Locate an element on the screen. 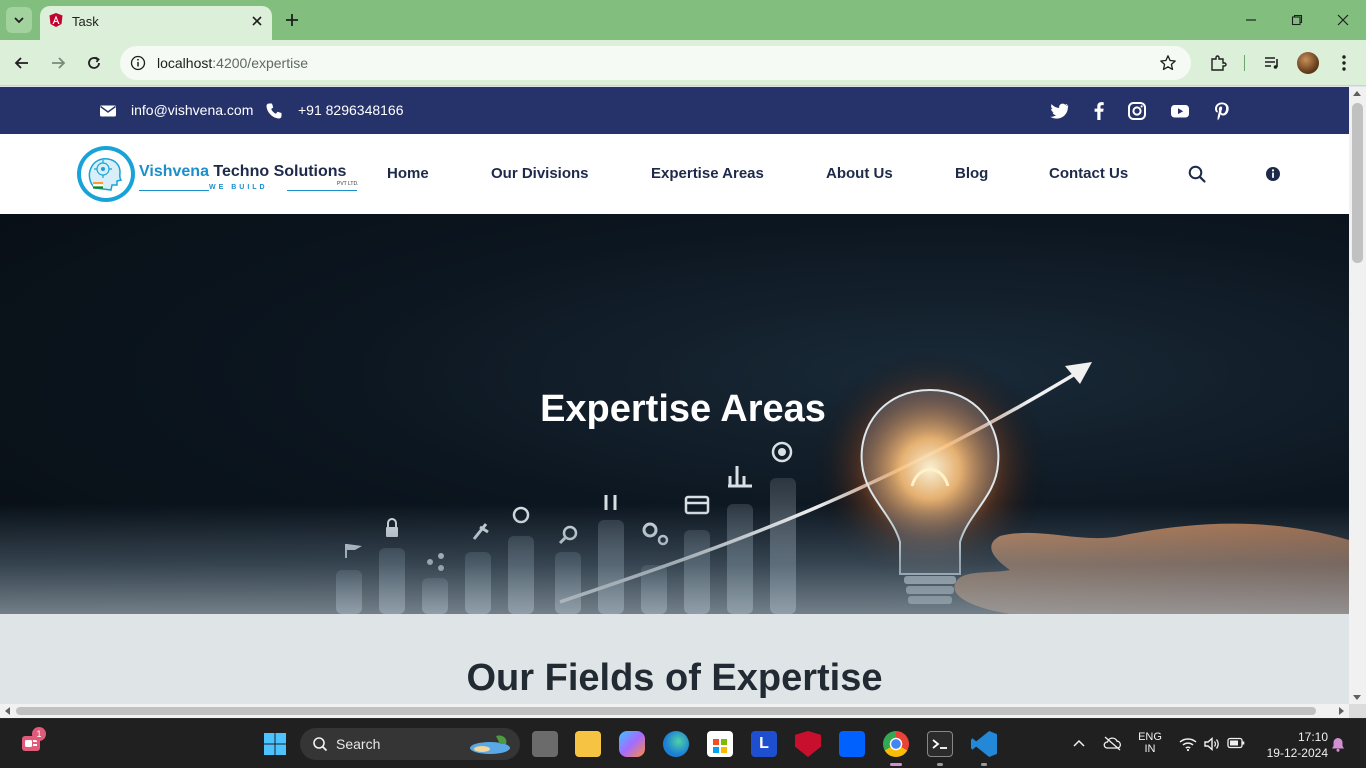 The width and height of the screenshot is (1366, 768). tab-close-button is located at coordinates (257, 21).